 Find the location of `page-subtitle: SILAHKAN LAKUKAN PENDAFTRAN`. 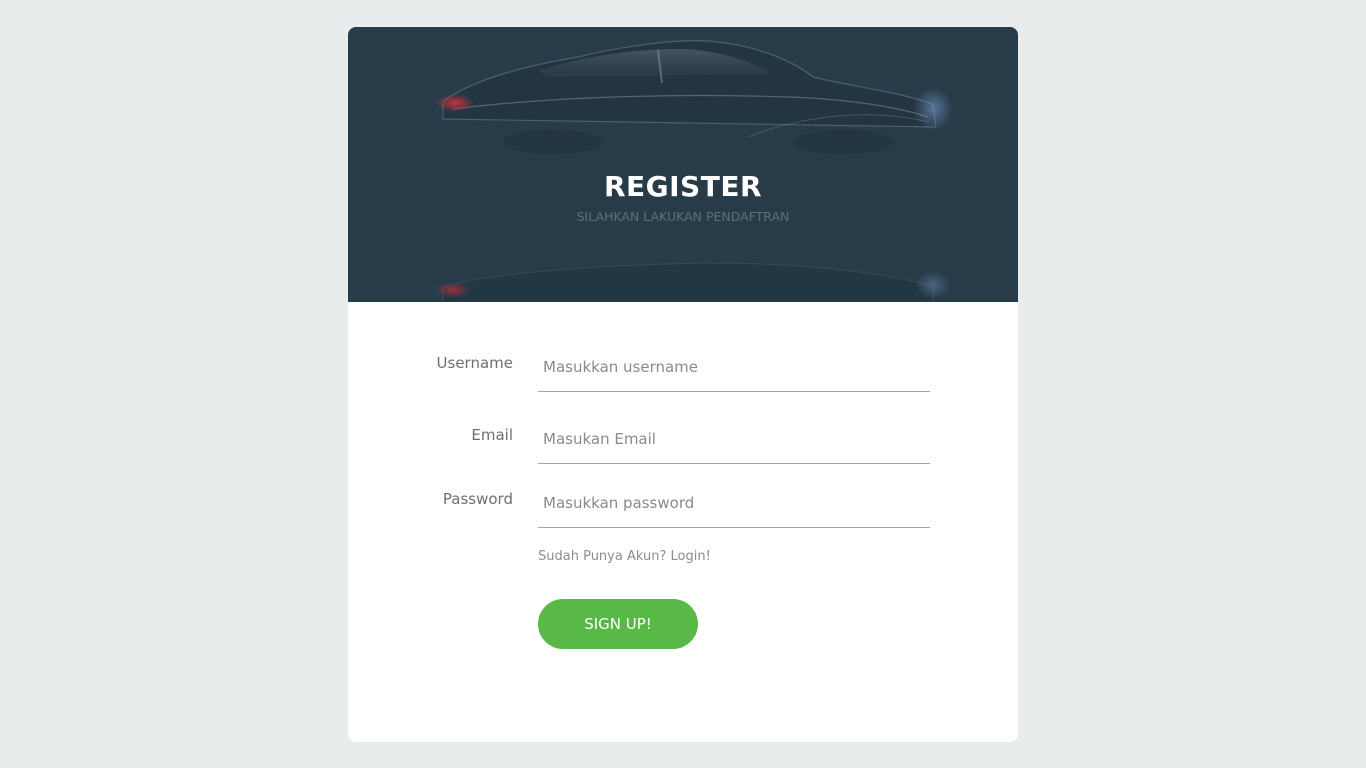

page-subtitle: SILAHKAN LAKUKAN PENDAFTRAN is located at coordinates (683, 216).